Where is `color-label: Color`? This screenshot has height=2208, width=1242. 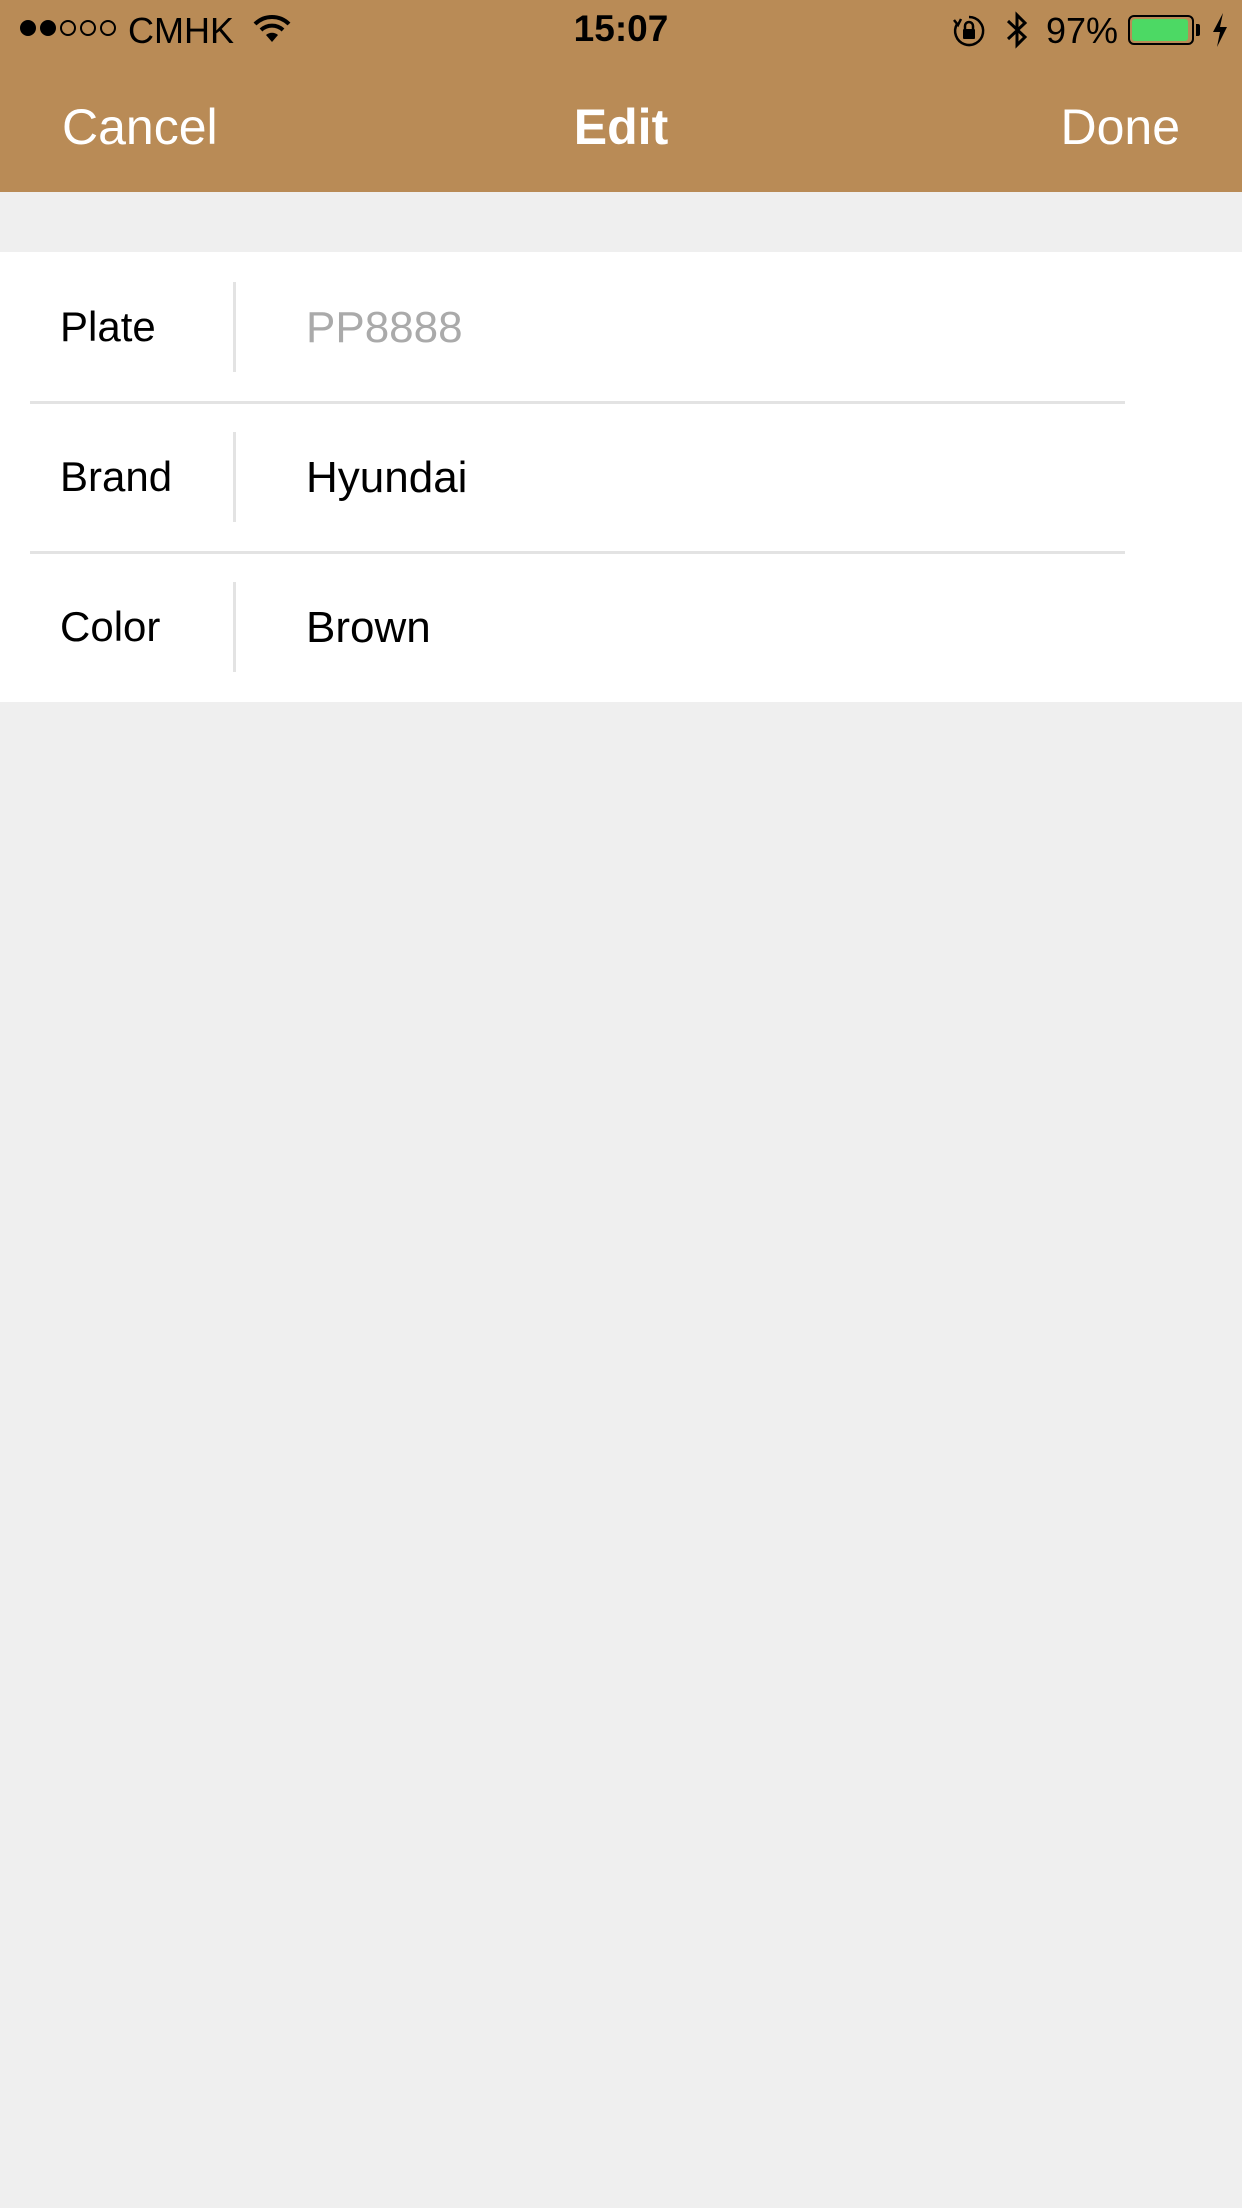 color-label: Color is located at coordinates (110, 626).